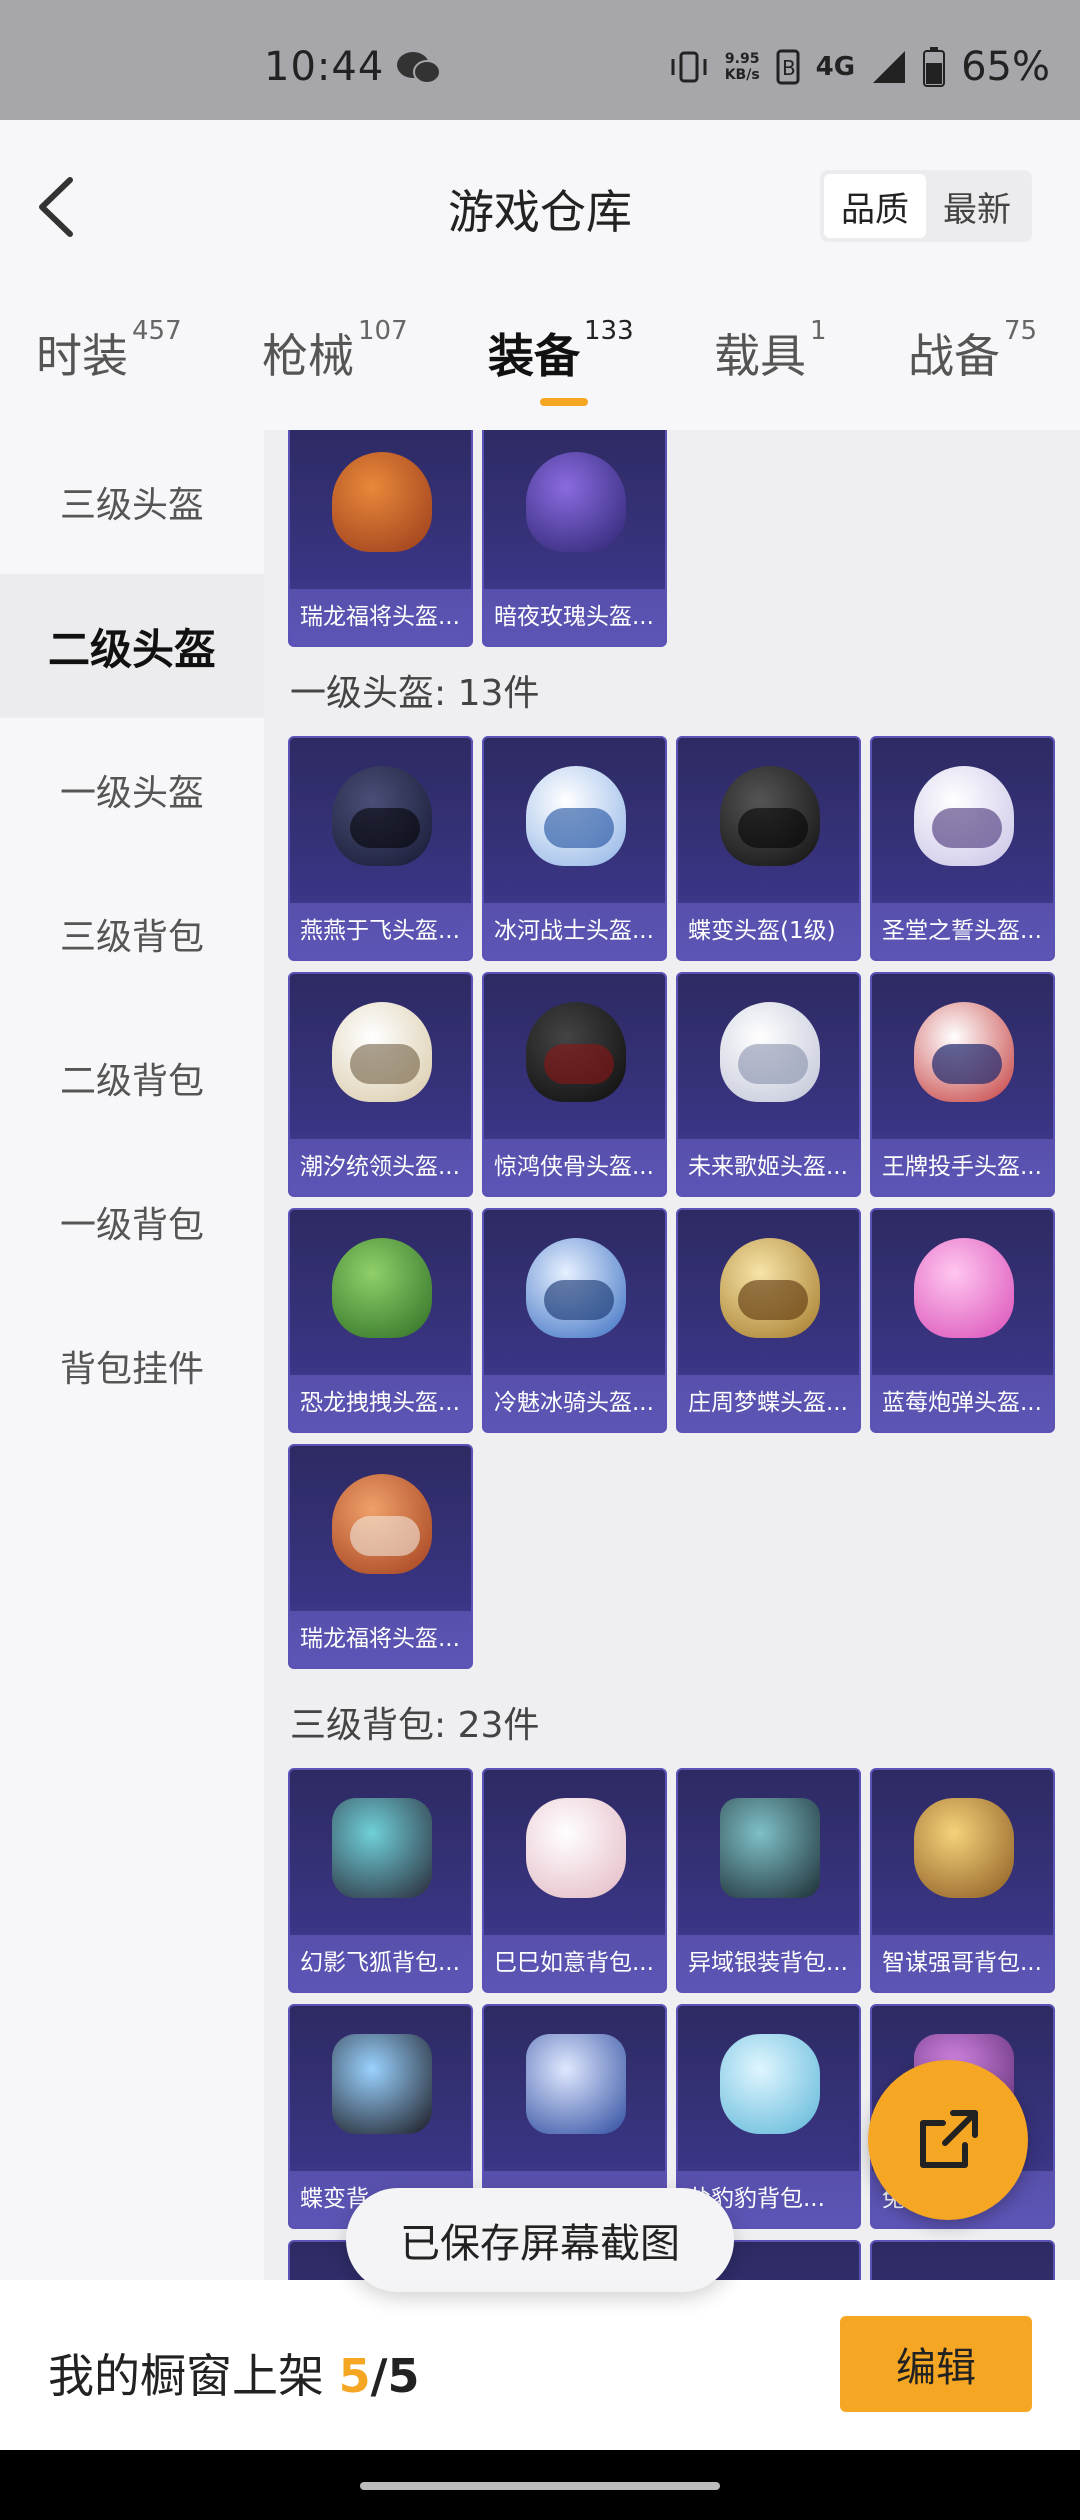 The image size is (1080, 2520). What do you see at coordinates (324, 67) in the screenshot?
I see `status-time: 10:44` at bounding box center [324, 67].